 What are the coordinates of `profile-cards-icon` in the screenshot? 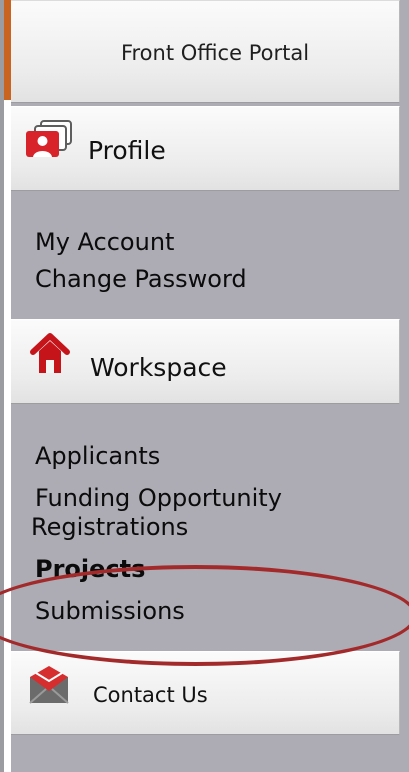 It's located at (49, 138).